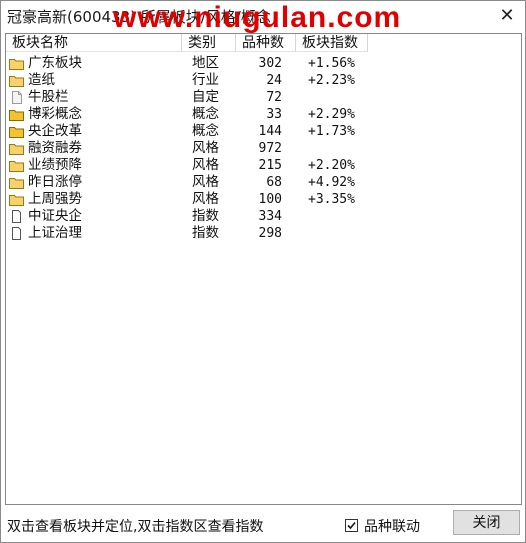 The height and width of the screenshot is (543, 526). I want to click on row-count: 144, so click(270, 131).